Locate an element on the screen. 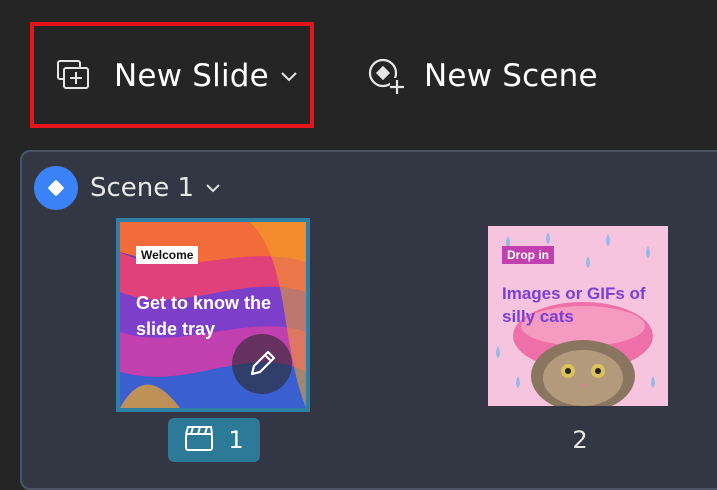 This screenshot has height=490, width=717. new-slide-label: New Slide is located at coordinates (191, 76).